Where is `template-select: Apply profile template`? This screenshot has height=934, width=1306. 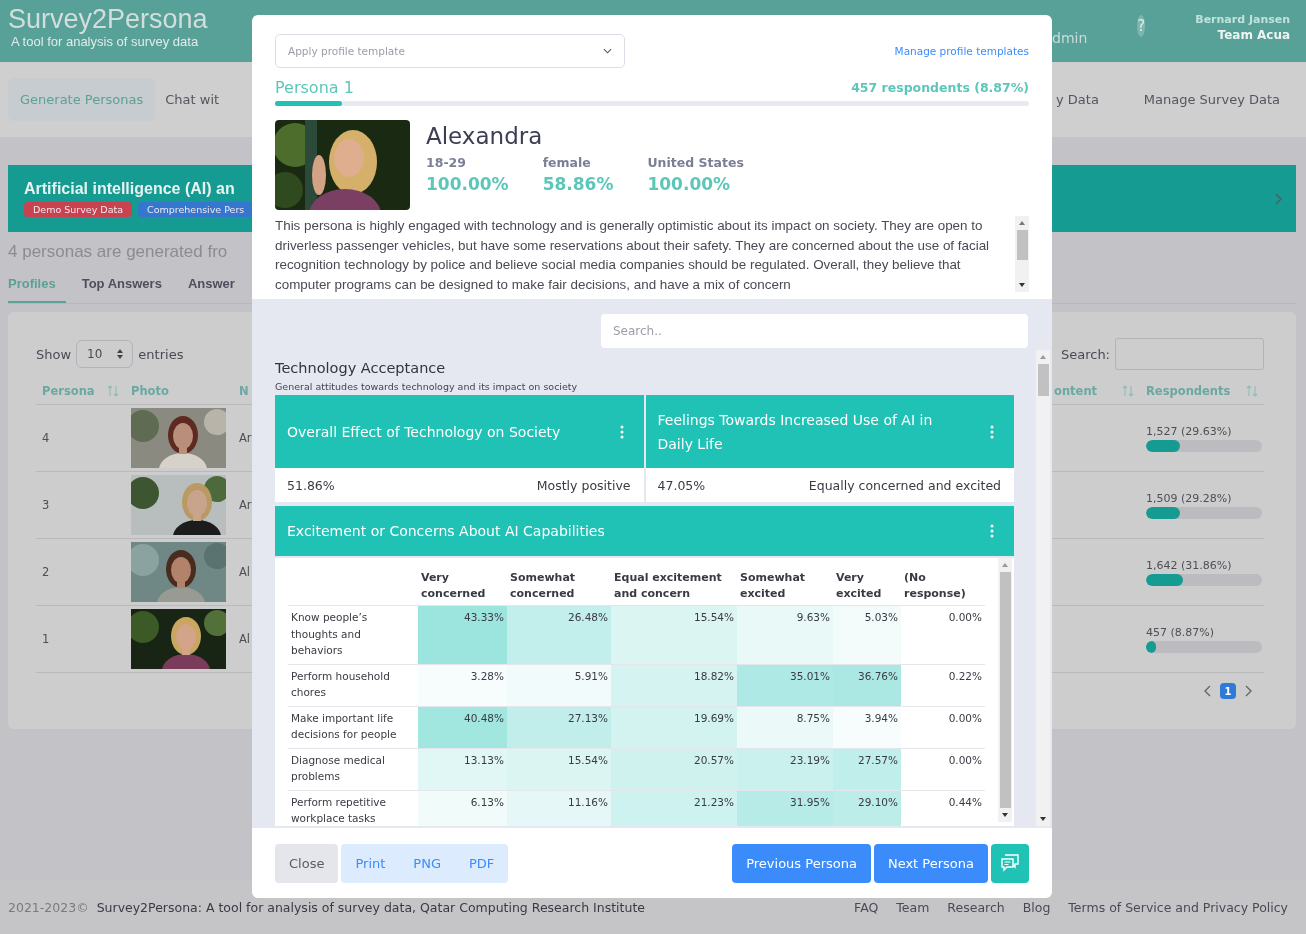
template-select: Apply profile template is located at coordinates (450, 51).